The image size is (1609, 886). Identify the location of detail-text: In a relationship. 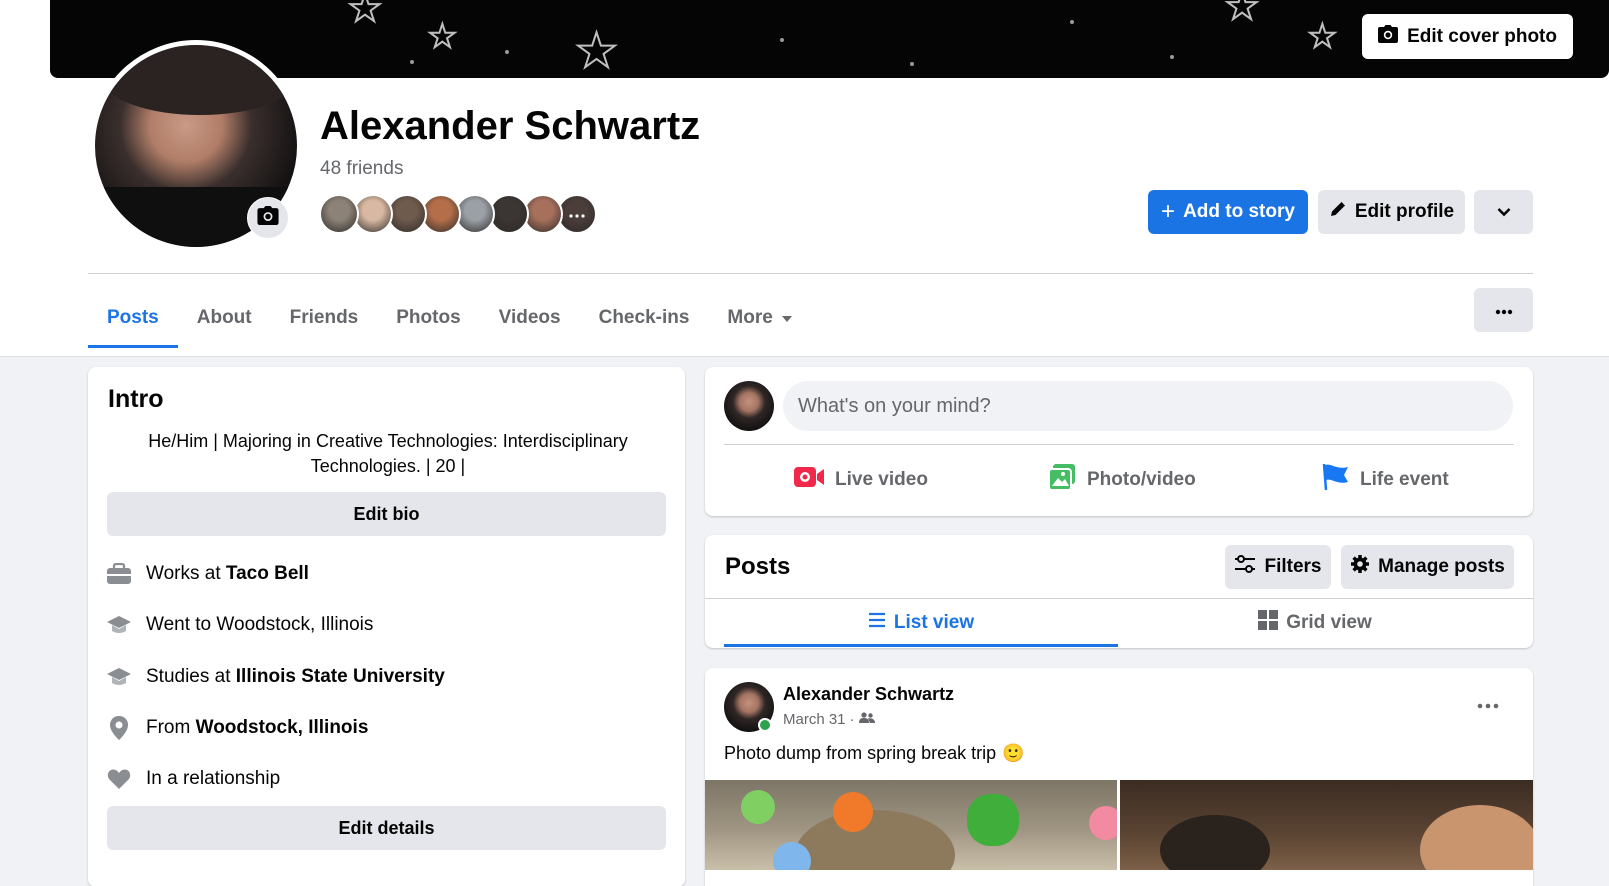
(213, 779).